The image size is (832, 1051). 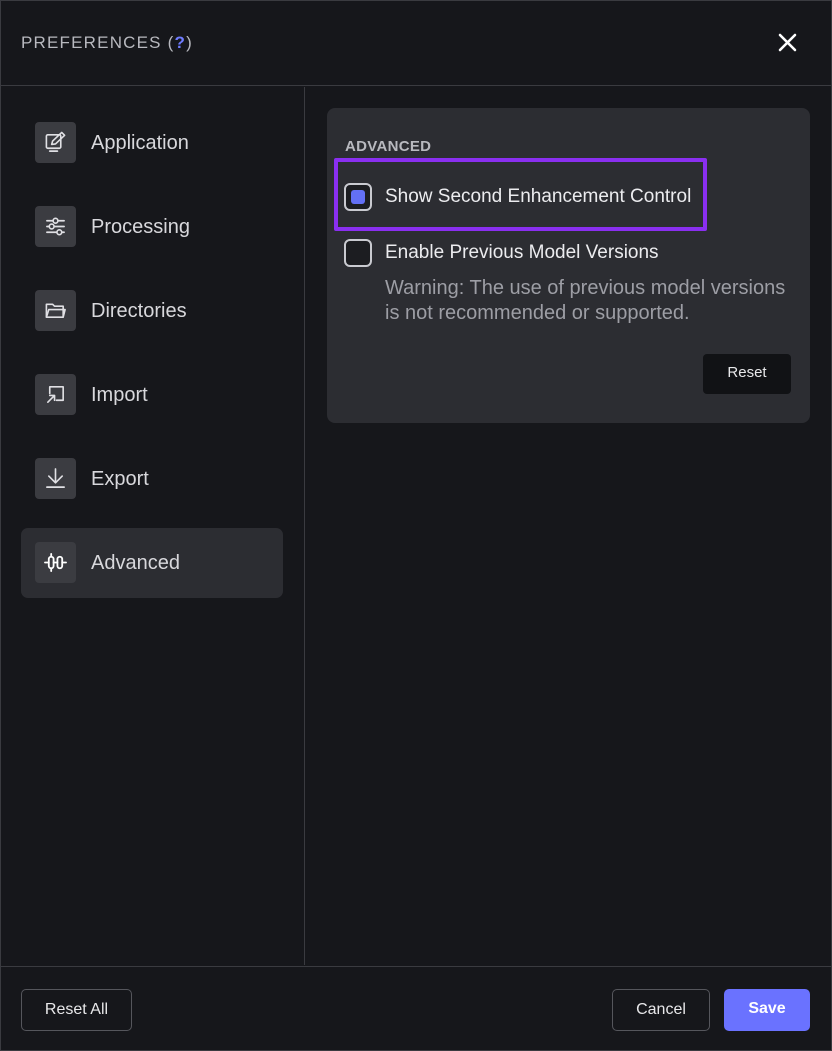 I want to click on dialog-title: PREFERENCES (?), so click(x=107, y=43).